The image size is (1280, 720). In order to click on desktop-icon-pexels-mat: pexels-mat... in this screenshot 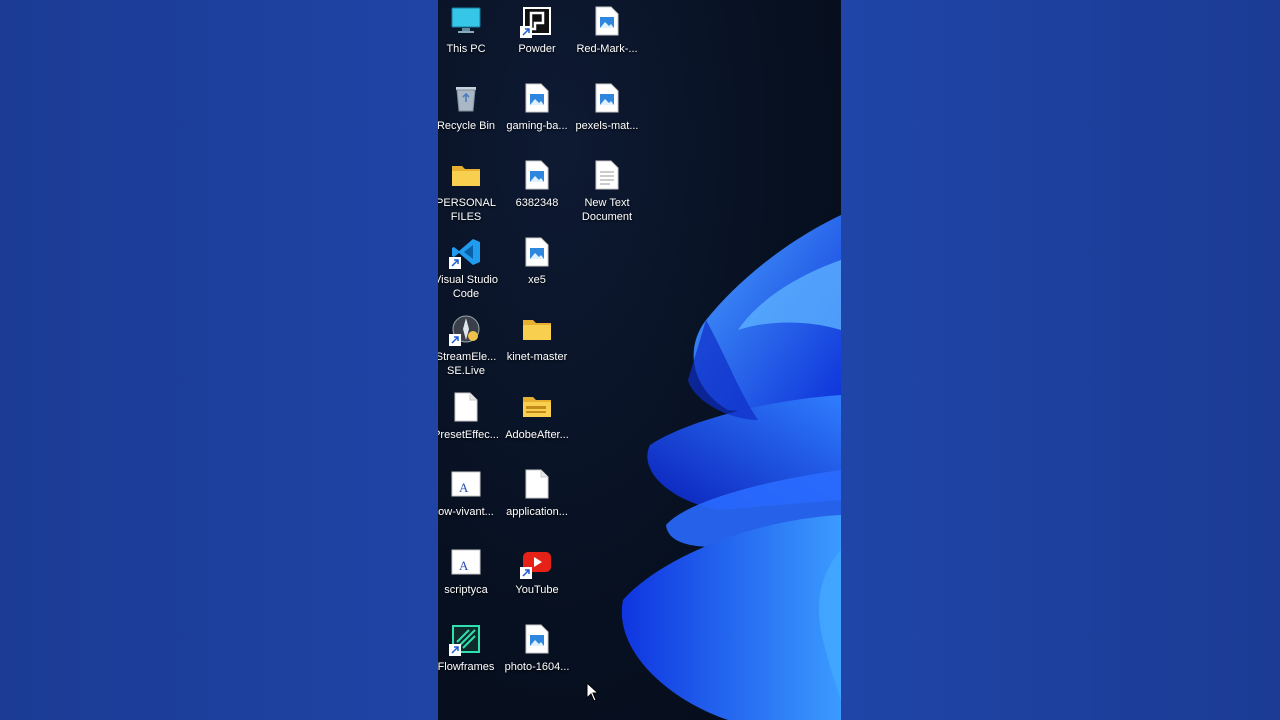, I will do `click(607, 118)`.